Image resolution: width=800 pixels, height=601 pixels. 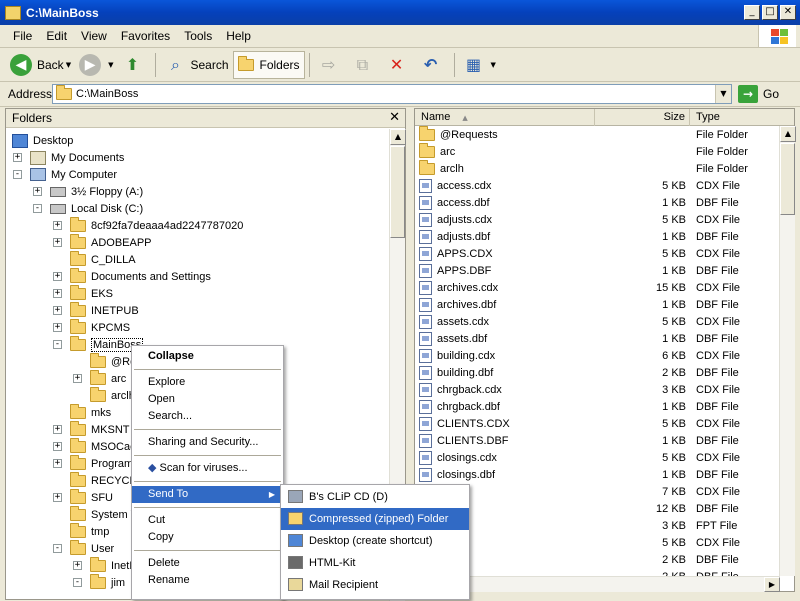 What do you see at coordinates (100, 327) in the screenshot?
I see `tree-item: KPCMS` at bounding box center [100, 327].